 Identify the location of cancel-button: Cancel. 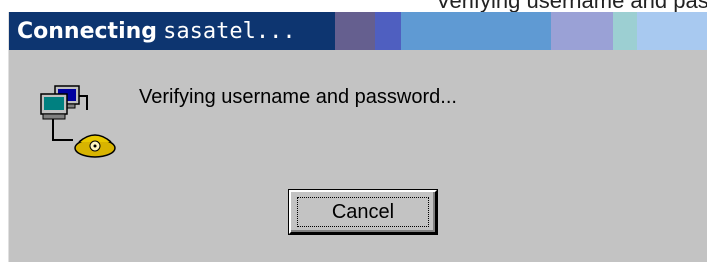
(363, 212).